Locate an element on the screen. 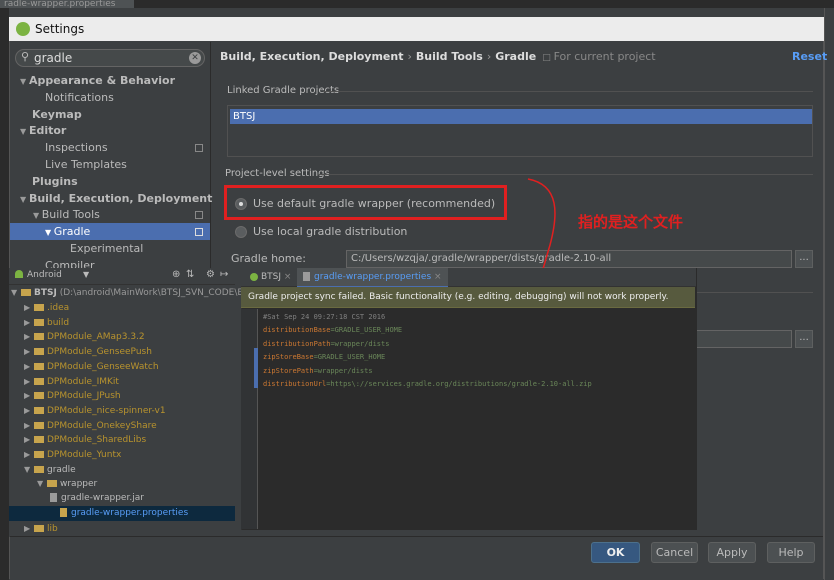 This screenshot has width=834, height=580. annotation-highlight-box is located at coordinates (365, 202).